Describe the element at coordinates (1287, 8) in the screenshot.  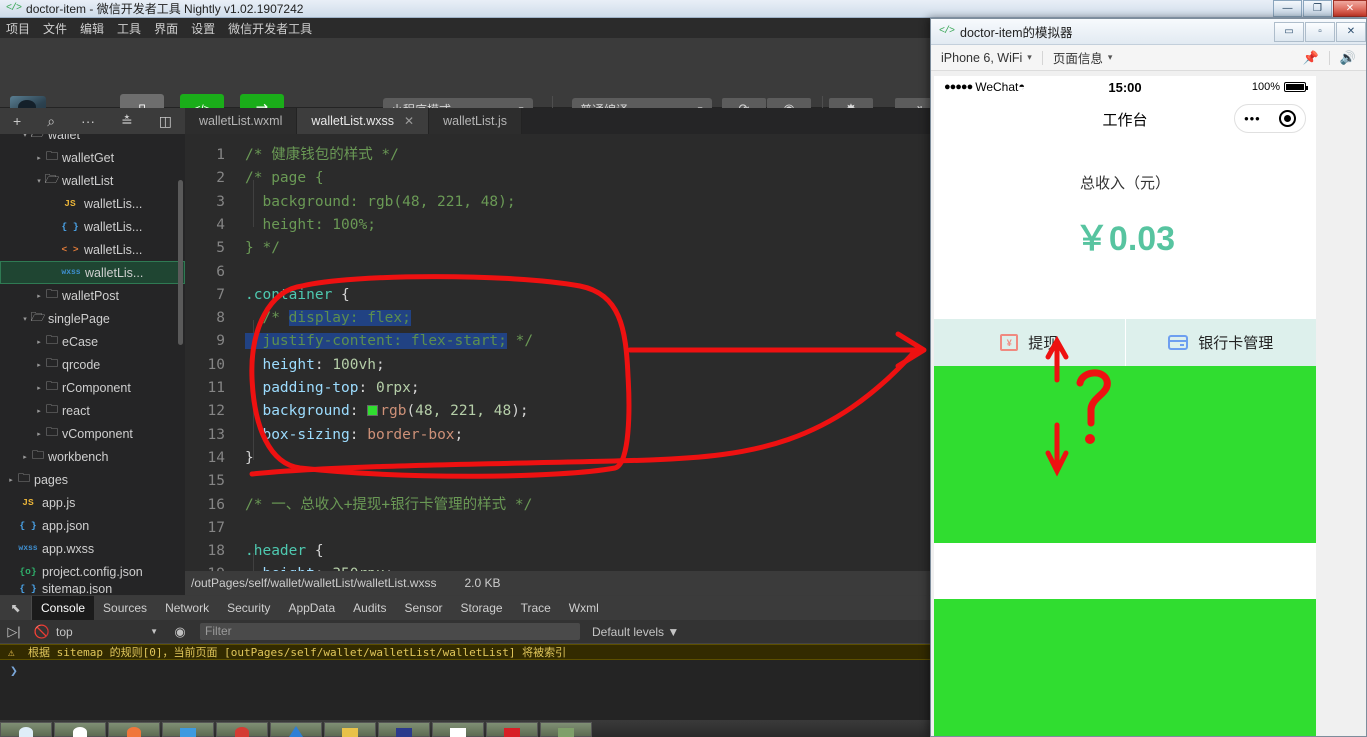
I see `minimize-button: —` at that location.